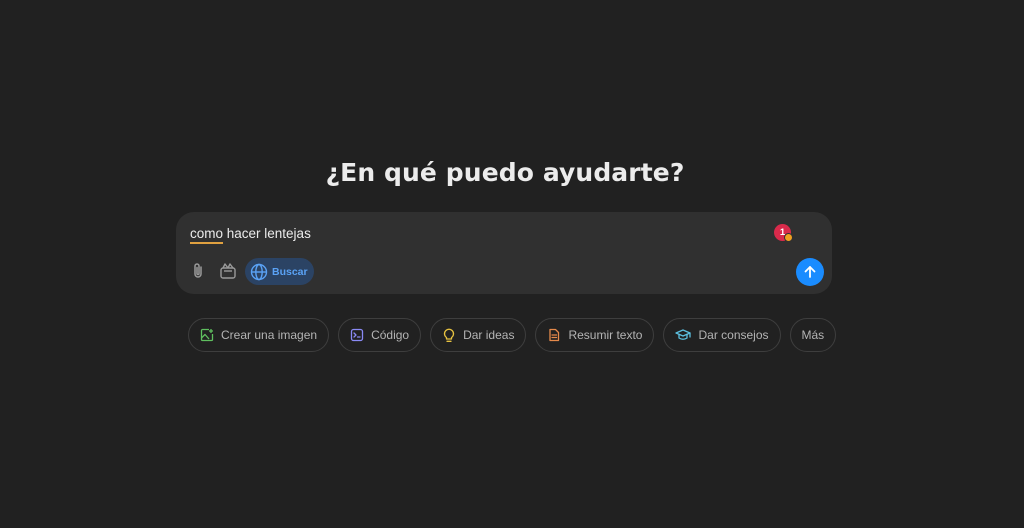 This screenshot has width=1024, height=528. I want to click on chip-more: Más, so click(813, 335).